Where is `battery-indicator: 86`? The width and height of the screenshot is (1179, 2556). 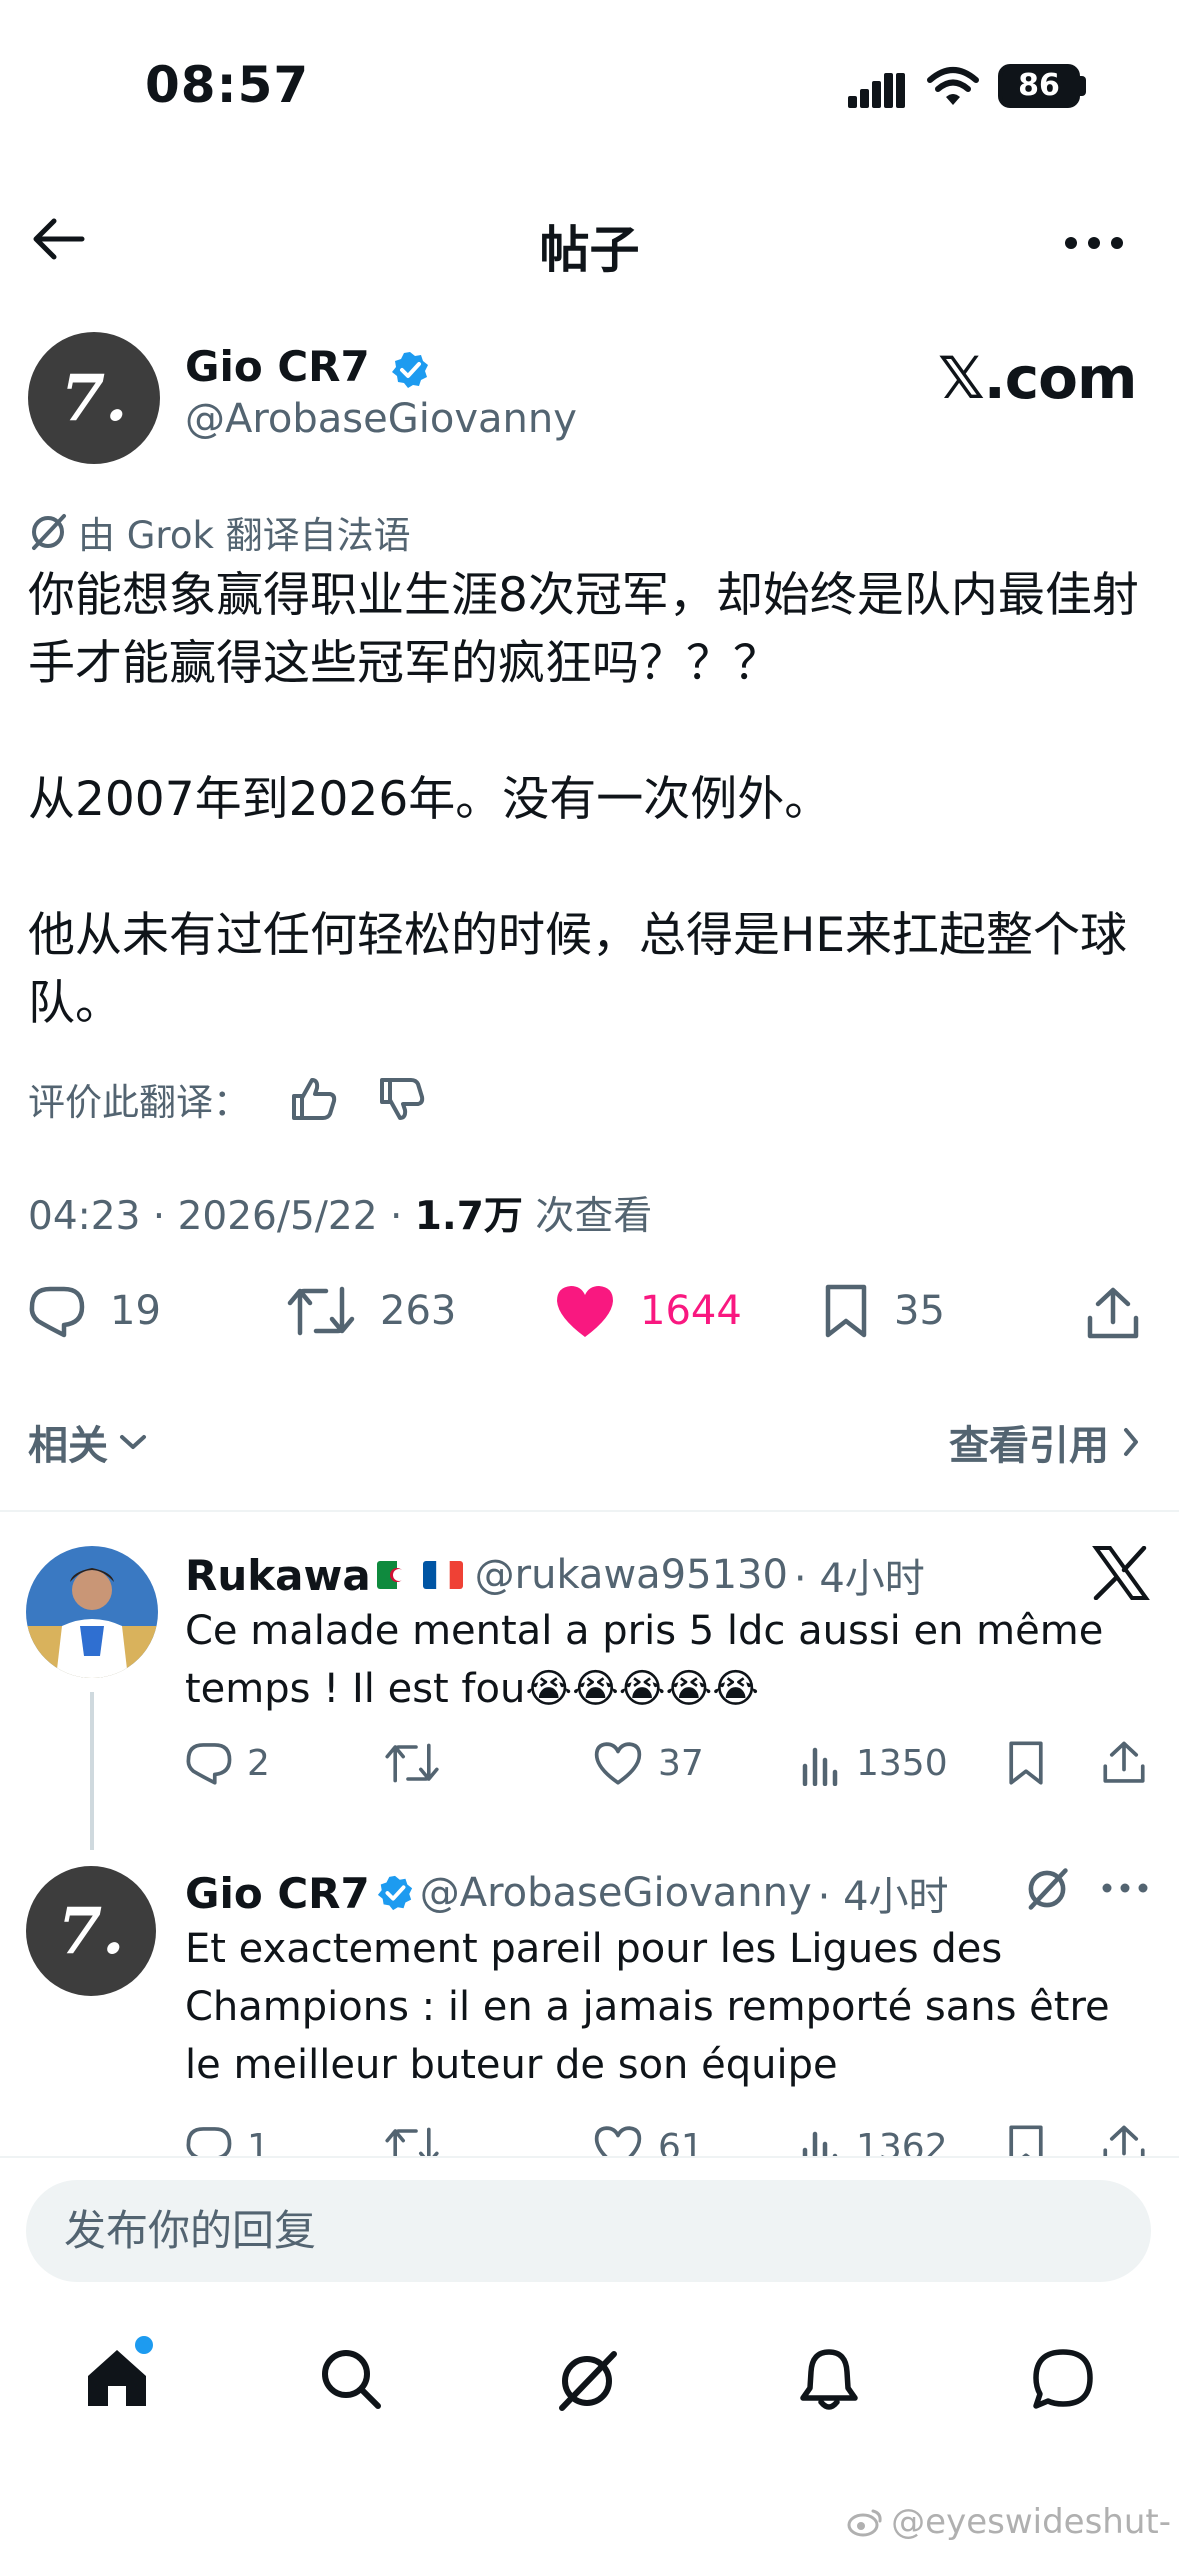
battery-indicator: 86 is located at coordinates (1039, 86).